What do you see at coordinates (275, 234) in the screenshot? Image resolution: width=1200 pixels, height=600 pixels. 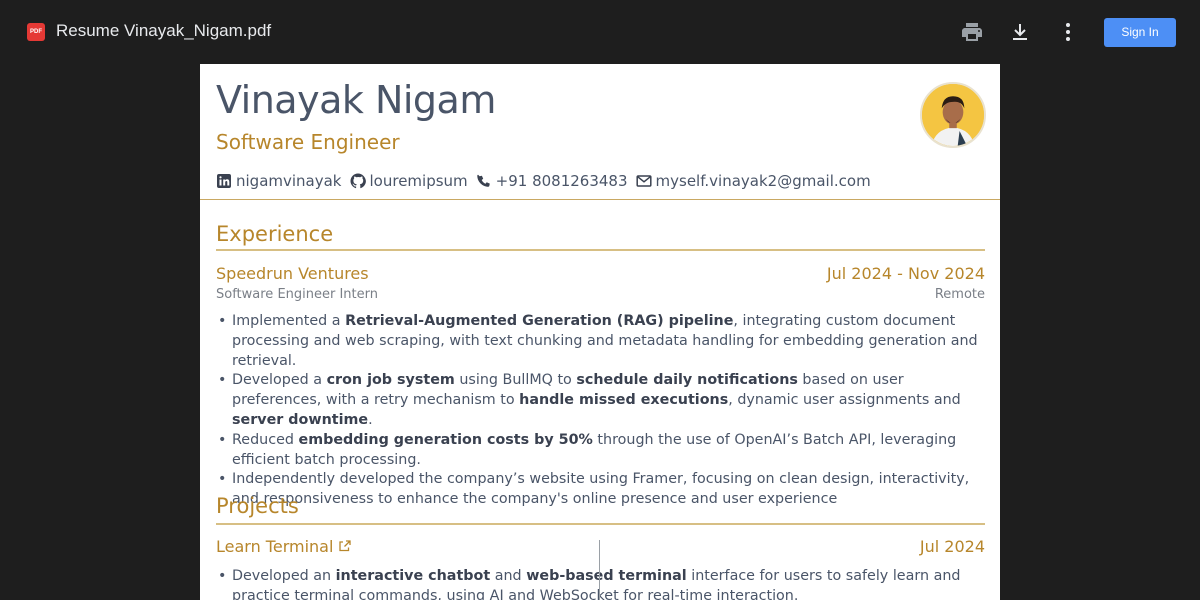 I see `section-title-experience: Experience` at bounding box center [275, 234].